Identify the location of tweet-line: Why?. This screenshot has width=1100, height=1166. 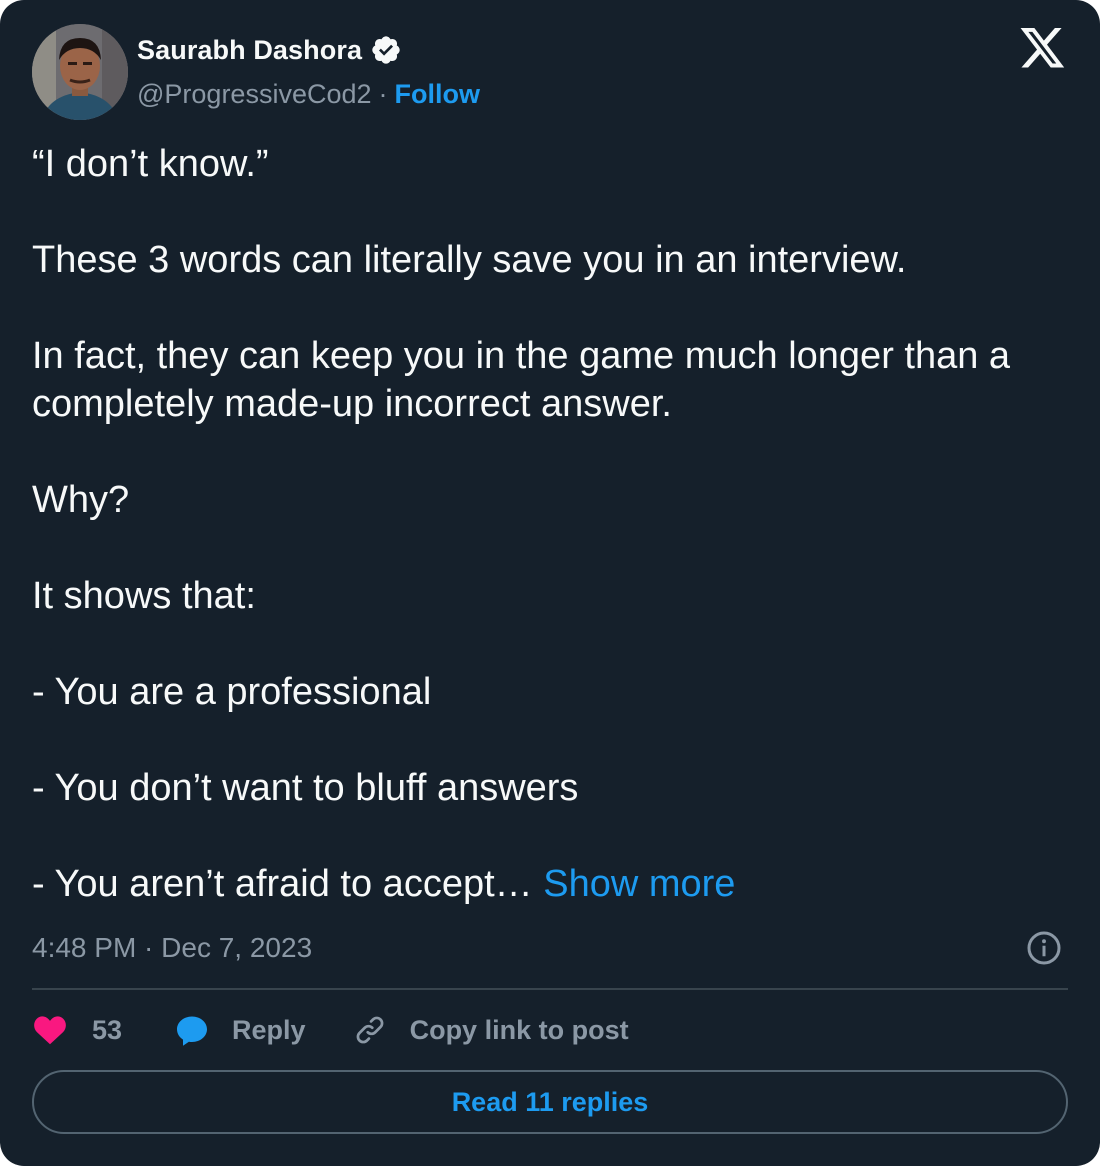
(81, 500).